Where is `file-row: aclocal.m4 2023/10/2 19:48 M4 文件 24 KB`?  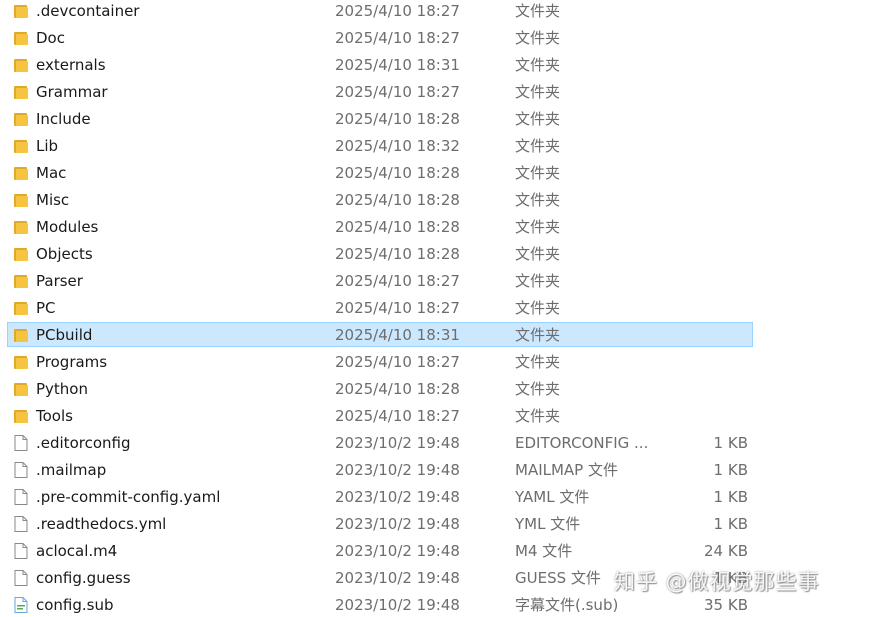
file-row: aclocal.m4 2023/10/2 19:48 M4 文件 24 KB is located at coordinates (380, 550).